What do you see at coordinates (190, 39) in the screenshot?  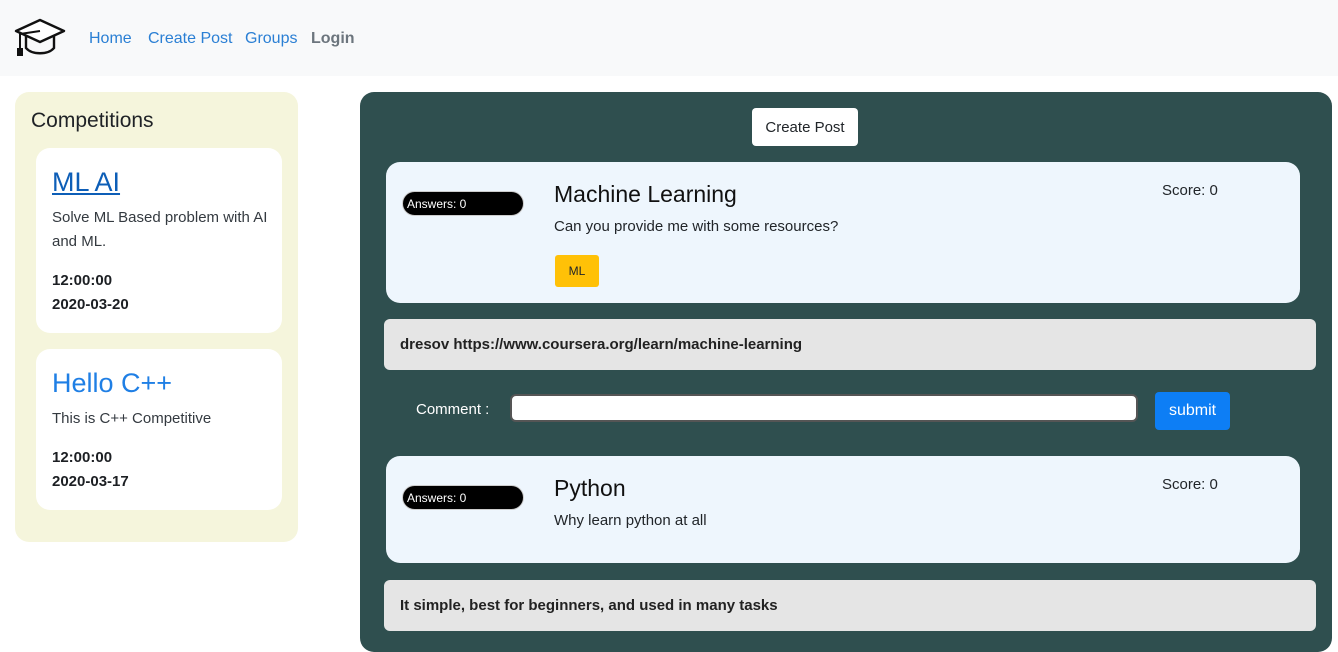 I see `nav-link-create-post: Create Post` at bounding box center [190, 39].